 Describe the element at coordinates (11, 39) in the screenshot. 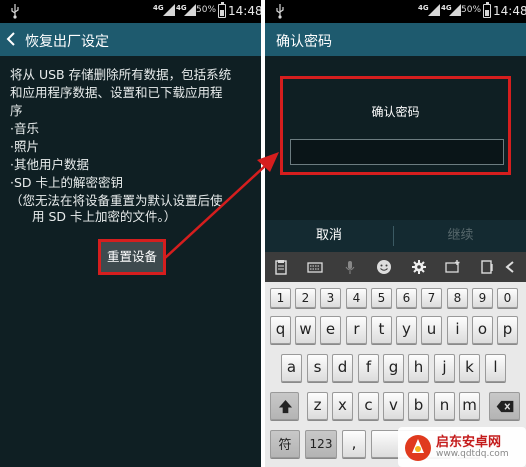

I see `back-icon` at that location.